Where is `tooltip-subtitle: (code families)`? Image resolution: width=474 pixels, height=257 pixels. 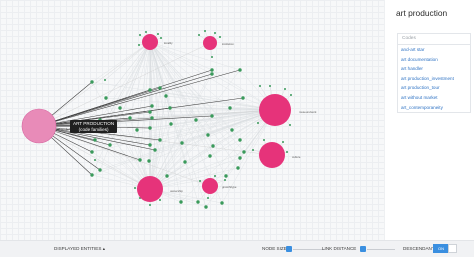 tooltip-subtitle: (code families) is located at coordinates (93, 129).